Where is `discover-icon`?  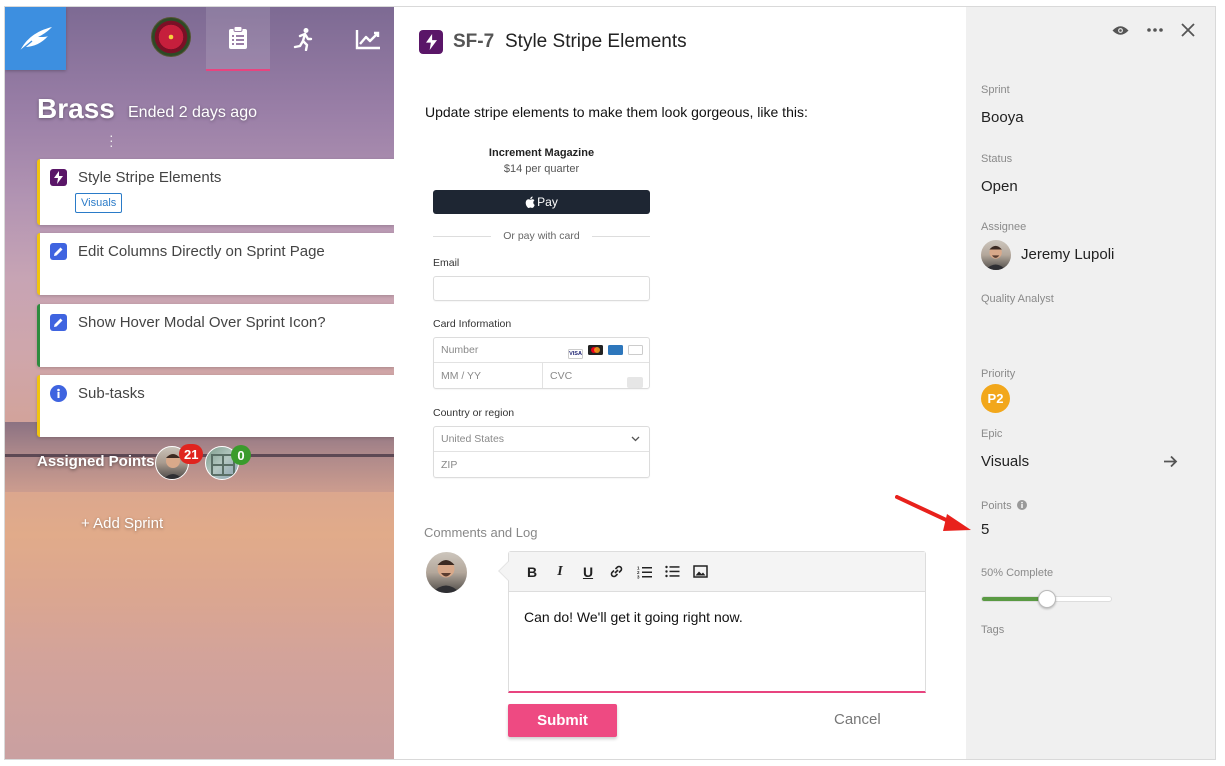 discover-icon is located at coordinates (635, 350).